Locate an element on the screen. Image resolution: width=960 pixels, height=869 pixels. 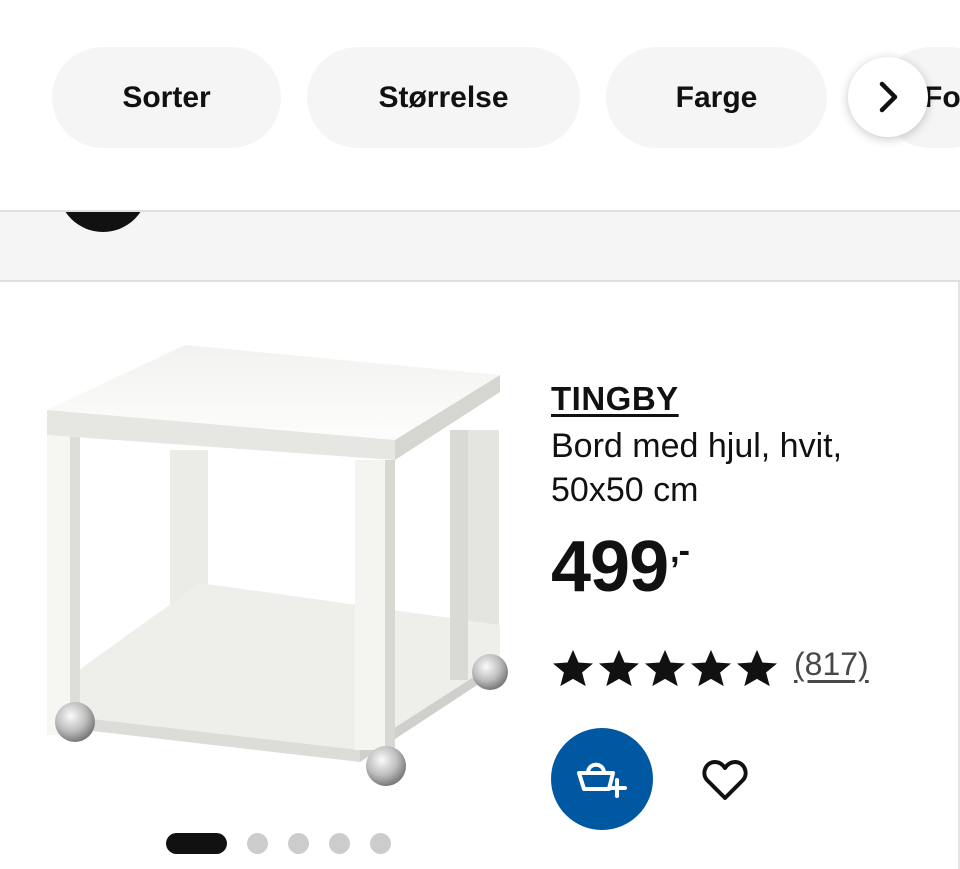
carousel-dot-active is located at coordinates (196, 843).